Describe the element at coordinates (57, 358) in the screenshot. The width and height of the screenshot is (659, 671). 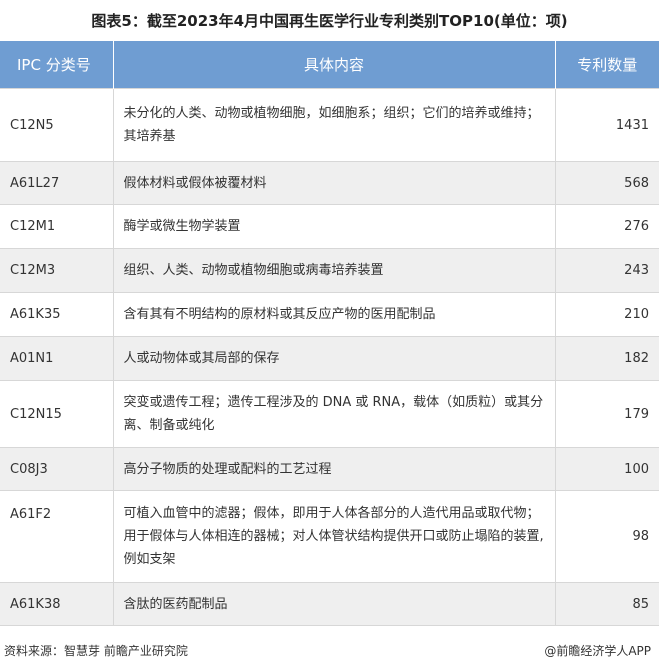
I see `ipc-code: A01N1` at that location.